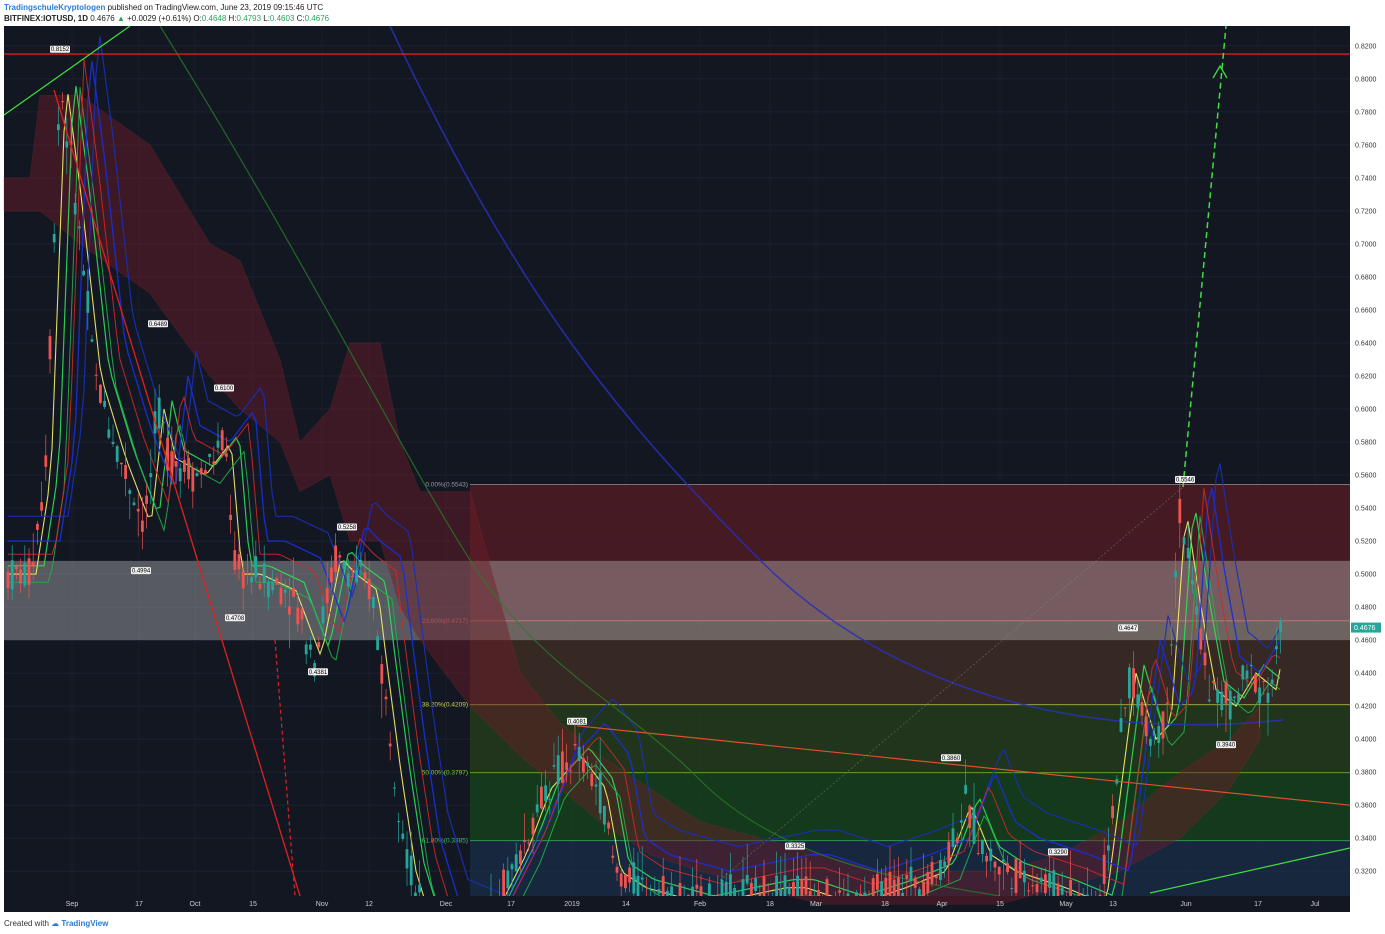  Describe the element at coordinates (1058, 852) in the screenshot. I see `price-label: 0.3290` at that location.